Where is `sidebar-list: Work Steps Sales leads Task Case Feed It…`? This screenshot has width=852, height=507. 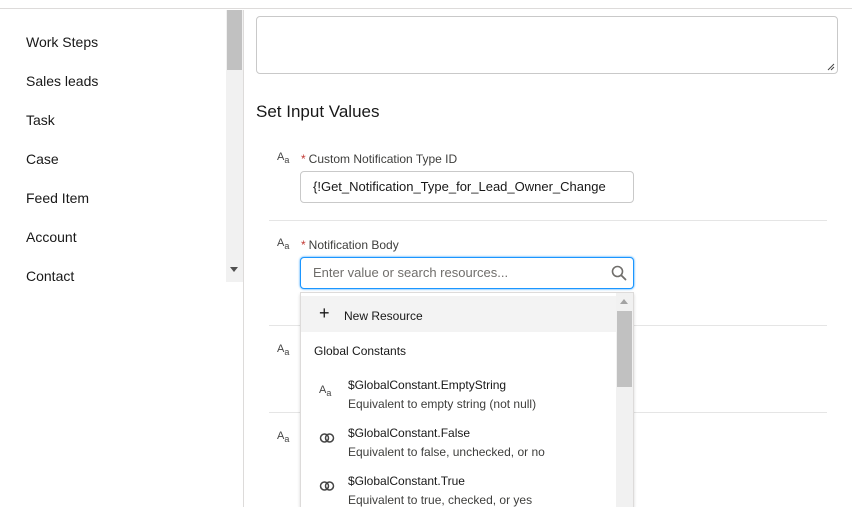 sidebar-list: Work Steps Sales leads Task Case Feed It… is located at coordinates (113, 147).